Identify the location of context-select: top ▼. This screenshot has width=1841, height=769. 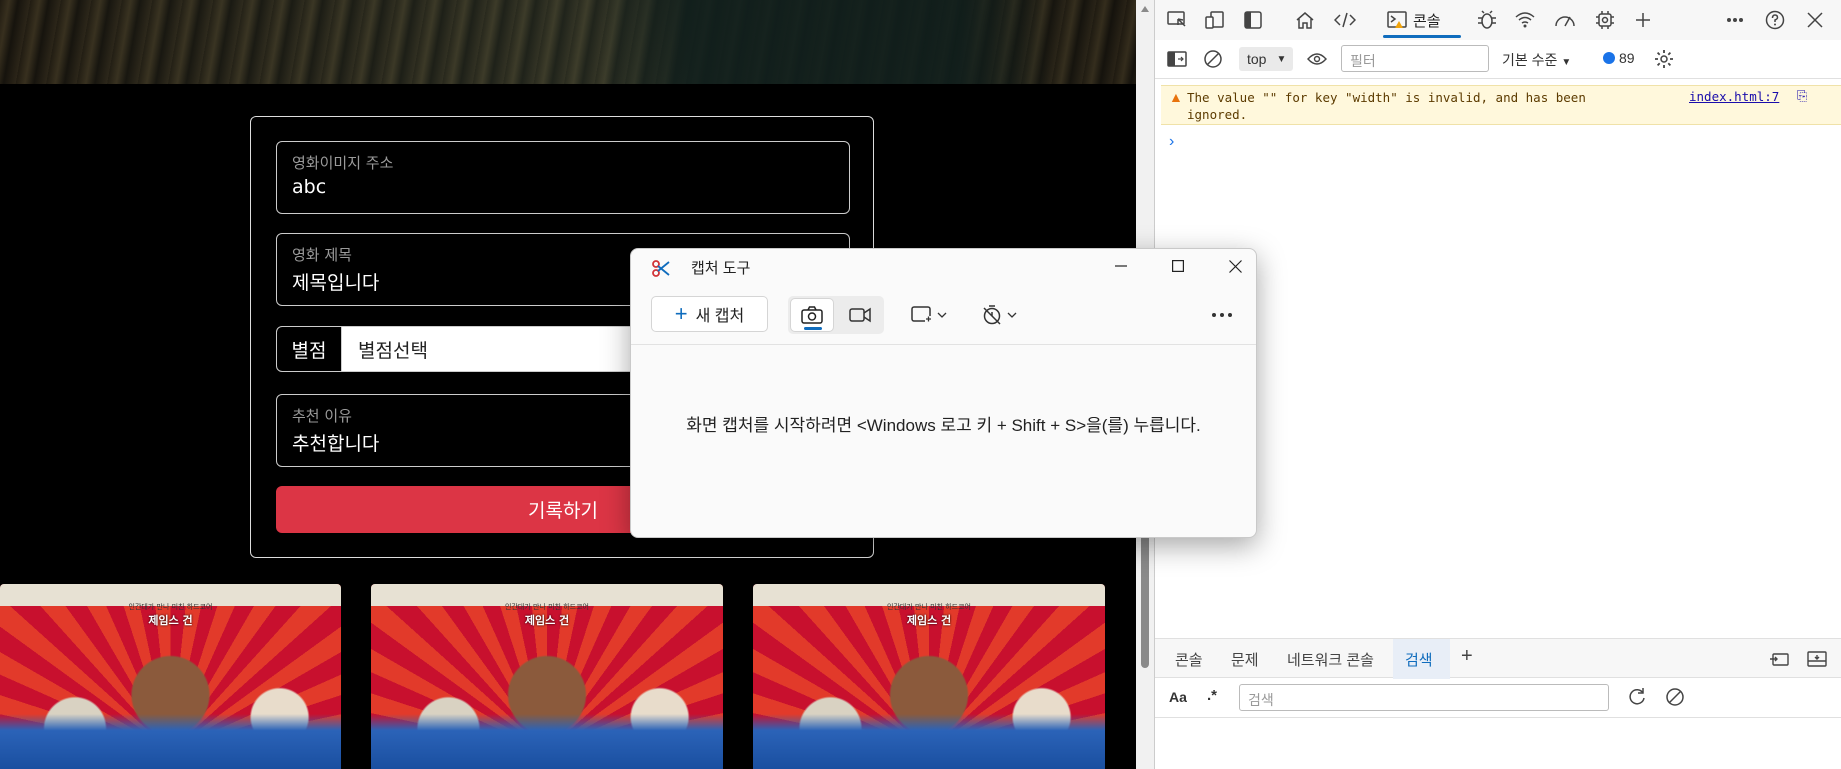
(1266, 59).